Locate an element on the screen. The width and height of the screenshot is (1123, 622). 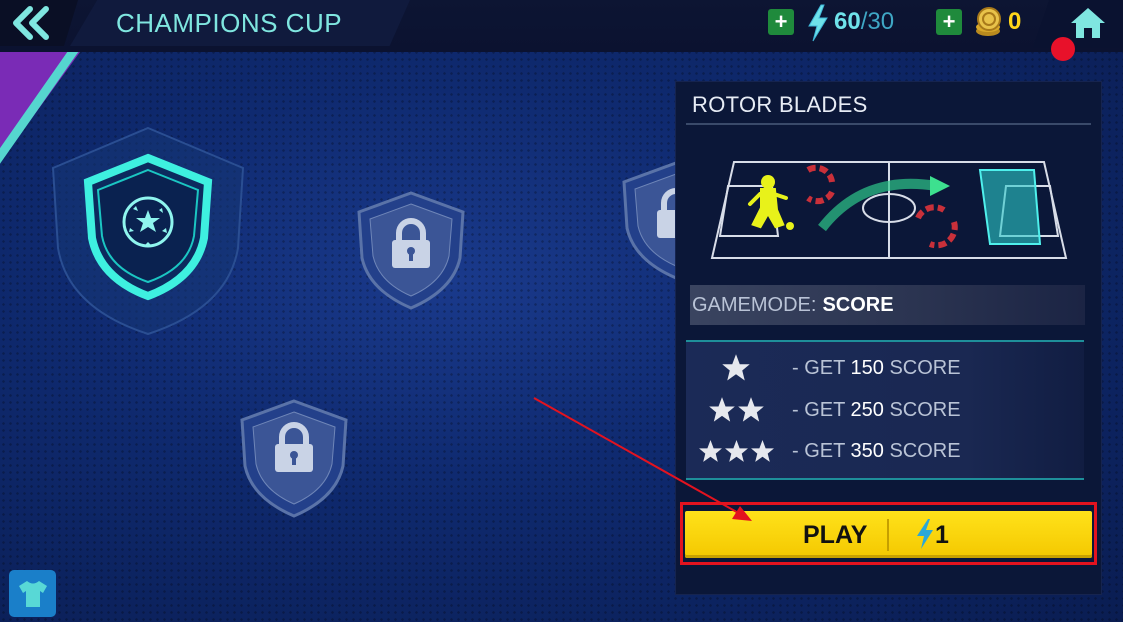
annotation-arrow is located at coordinates (642, 459).